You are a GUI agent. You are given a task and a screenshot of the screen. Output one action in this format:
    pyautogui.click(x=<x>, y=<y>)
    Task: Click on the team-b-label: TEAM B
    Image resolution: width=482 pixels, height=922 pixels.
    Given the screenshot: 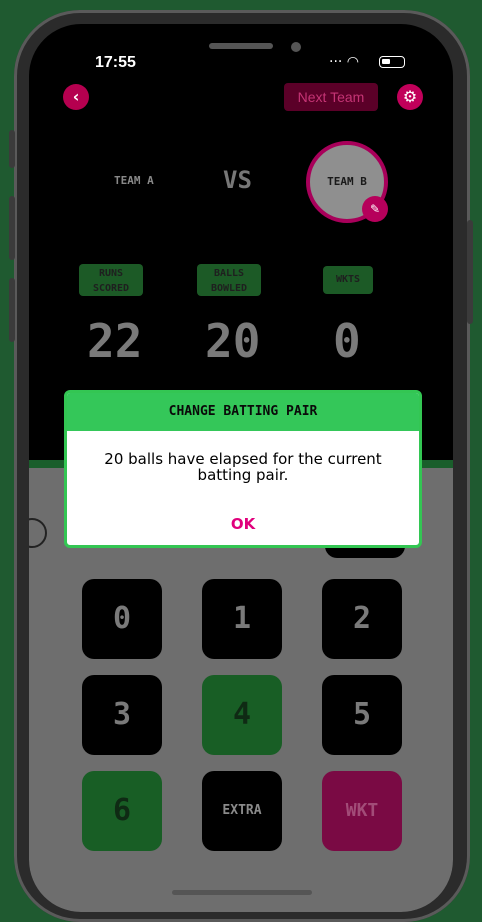 What is the action you would take?
    pyautogui.click(x=347, y=181)
    